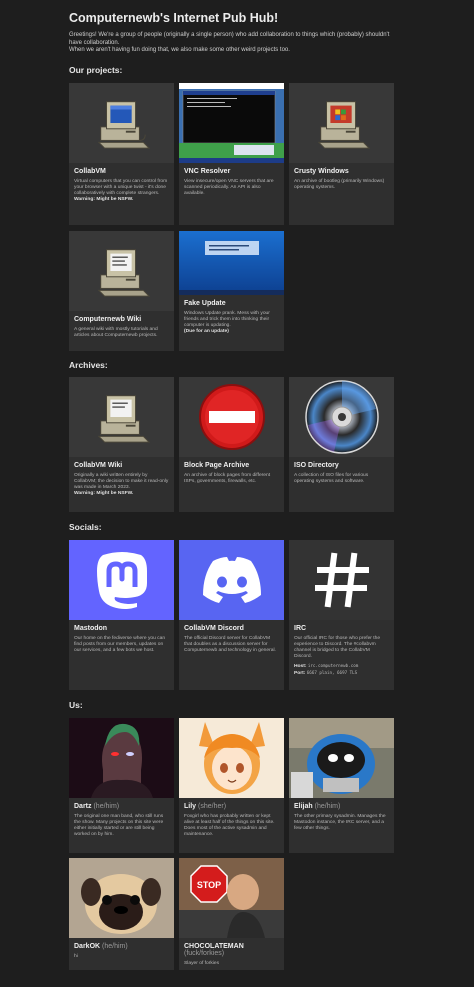 The image size is (474, 987). I want to click on card-title: Mastodon, so click(91, 628).